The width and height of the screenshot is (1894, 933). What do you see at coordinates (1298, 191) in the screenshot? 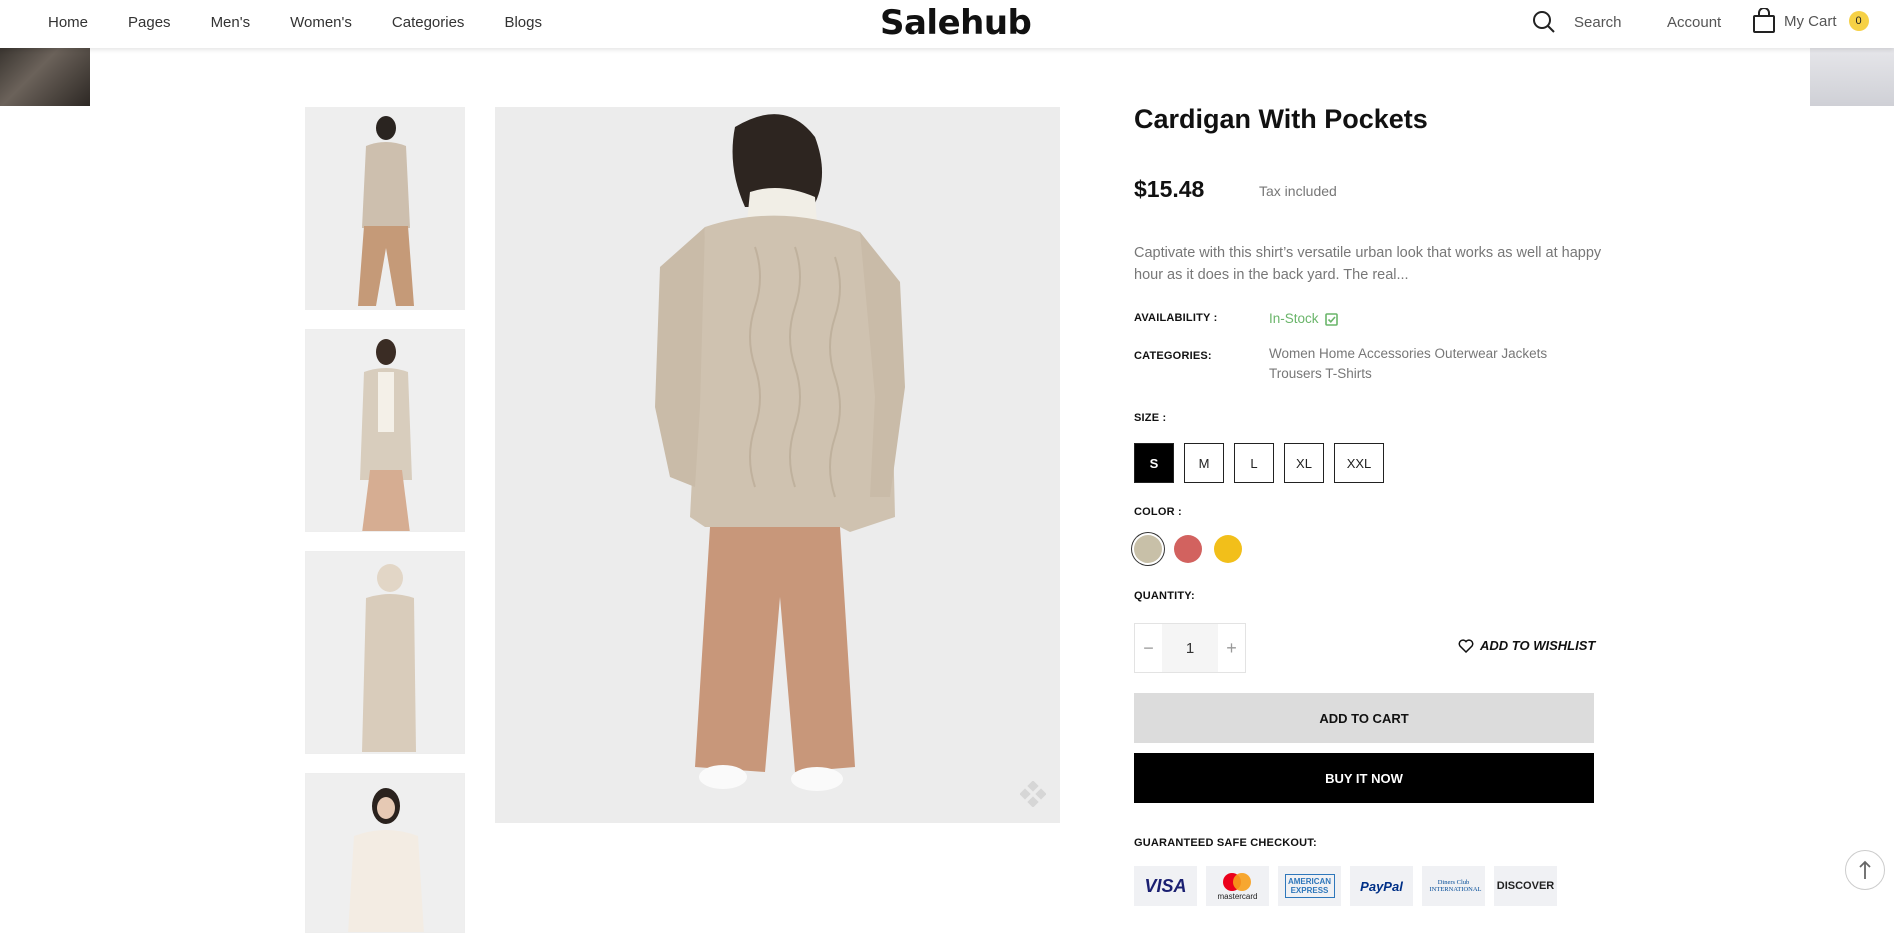
I see `tax-note: Tax included` at bounding box center [1298, 191].